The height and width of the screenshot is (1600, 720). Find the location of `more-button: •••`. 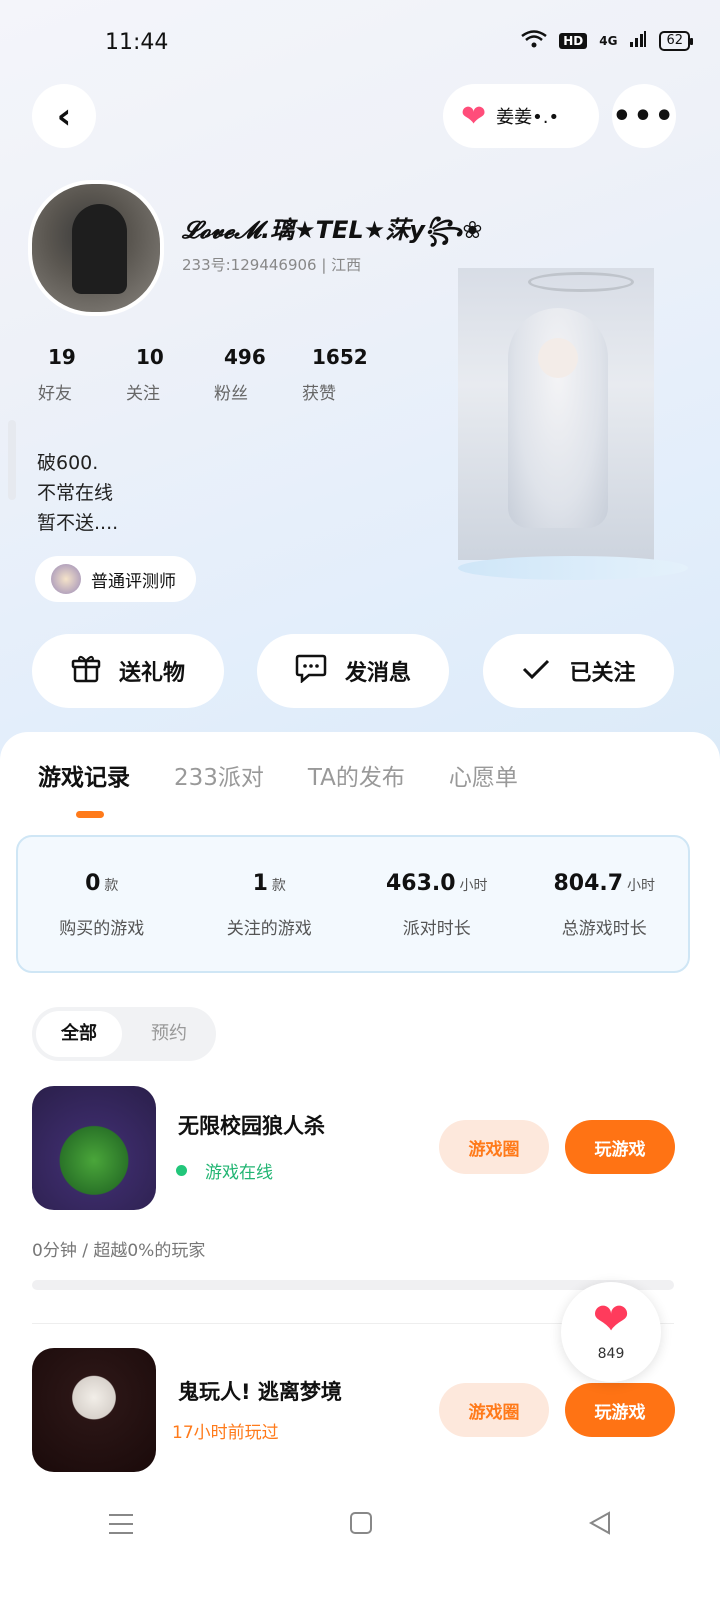

more-button: ••• is located at coordinates (644, 116).